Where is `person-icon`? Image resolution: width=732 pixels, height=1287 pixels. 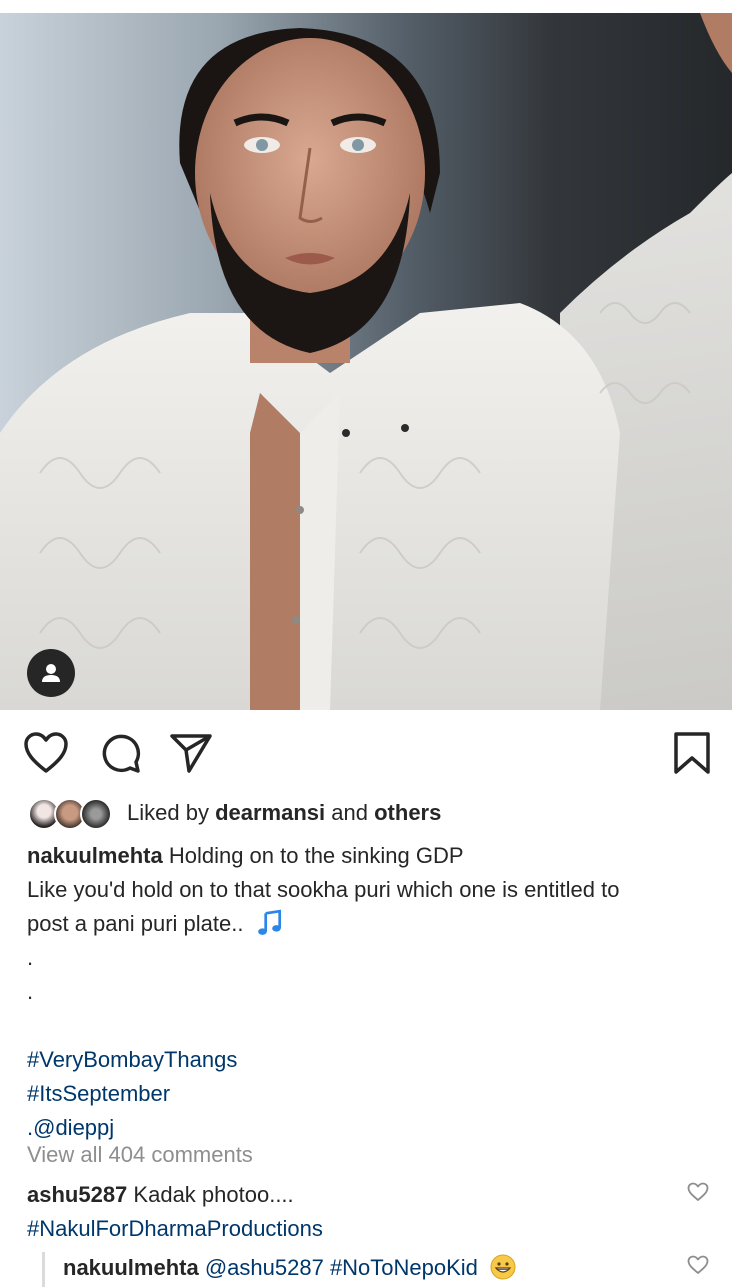
person-icon is located at coordinates (51, 673).